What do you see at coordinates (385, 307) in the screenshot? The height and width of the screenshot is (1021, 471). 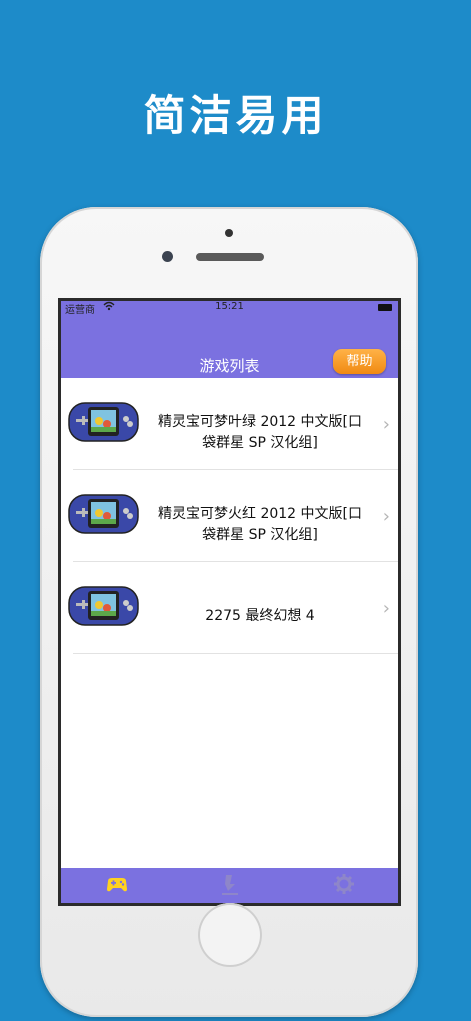 I see `battery-icon` at bounding box center [385, 307].